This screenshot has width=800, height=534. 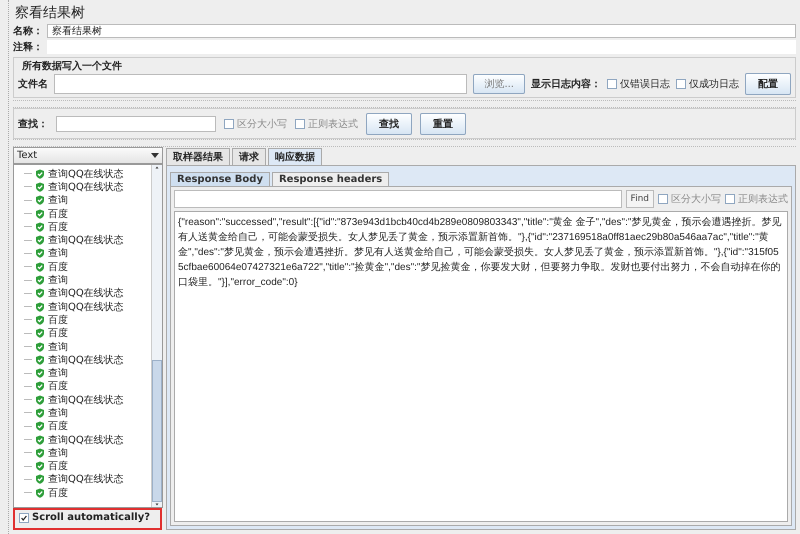 I want to click on field-label: 注释：, so click(x=28, y=47).